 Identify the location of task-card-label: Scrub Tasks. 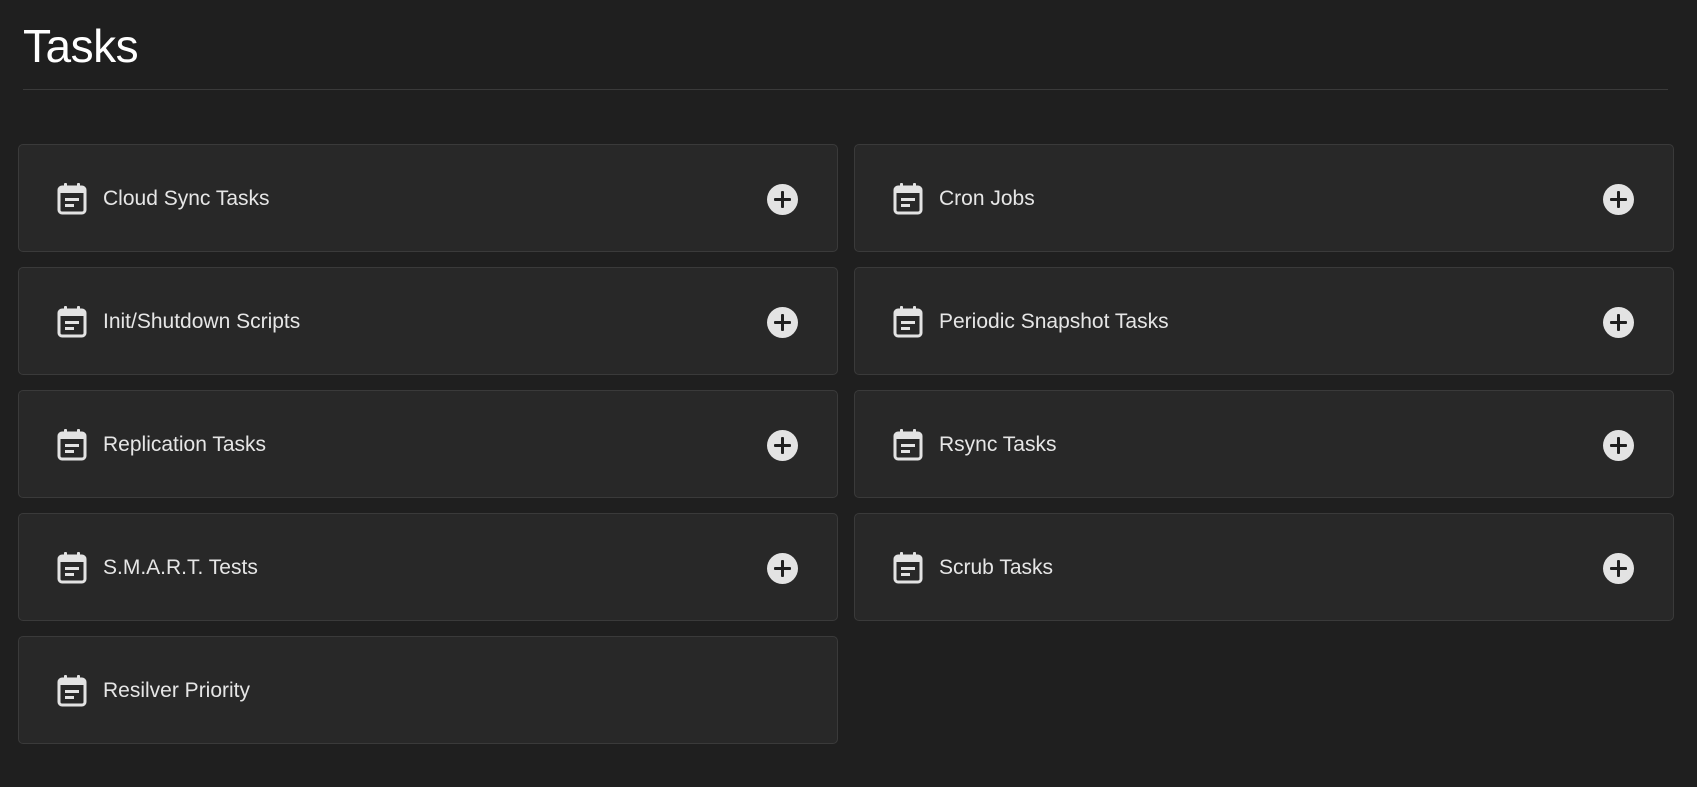
(996, 567).